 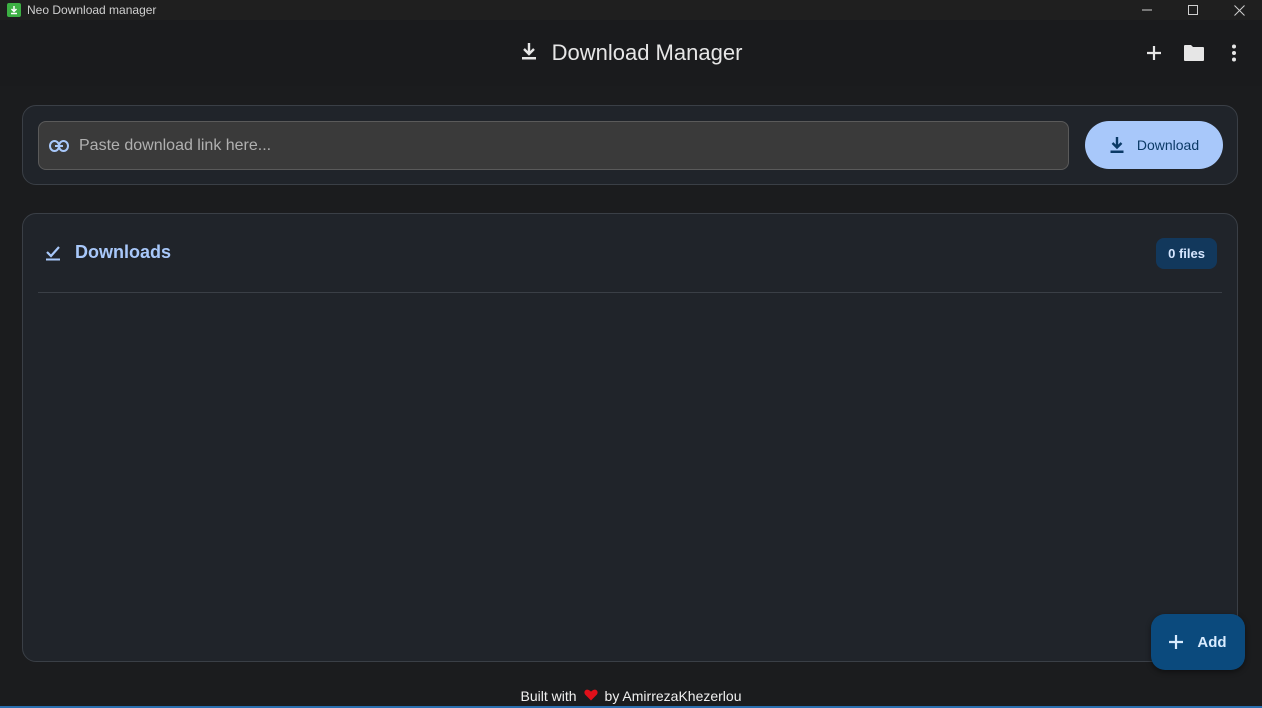 What do you see at coordinates (1147, 10) in the screenshot?
I see `minimize-icon` at bounding box center [1147, 10].